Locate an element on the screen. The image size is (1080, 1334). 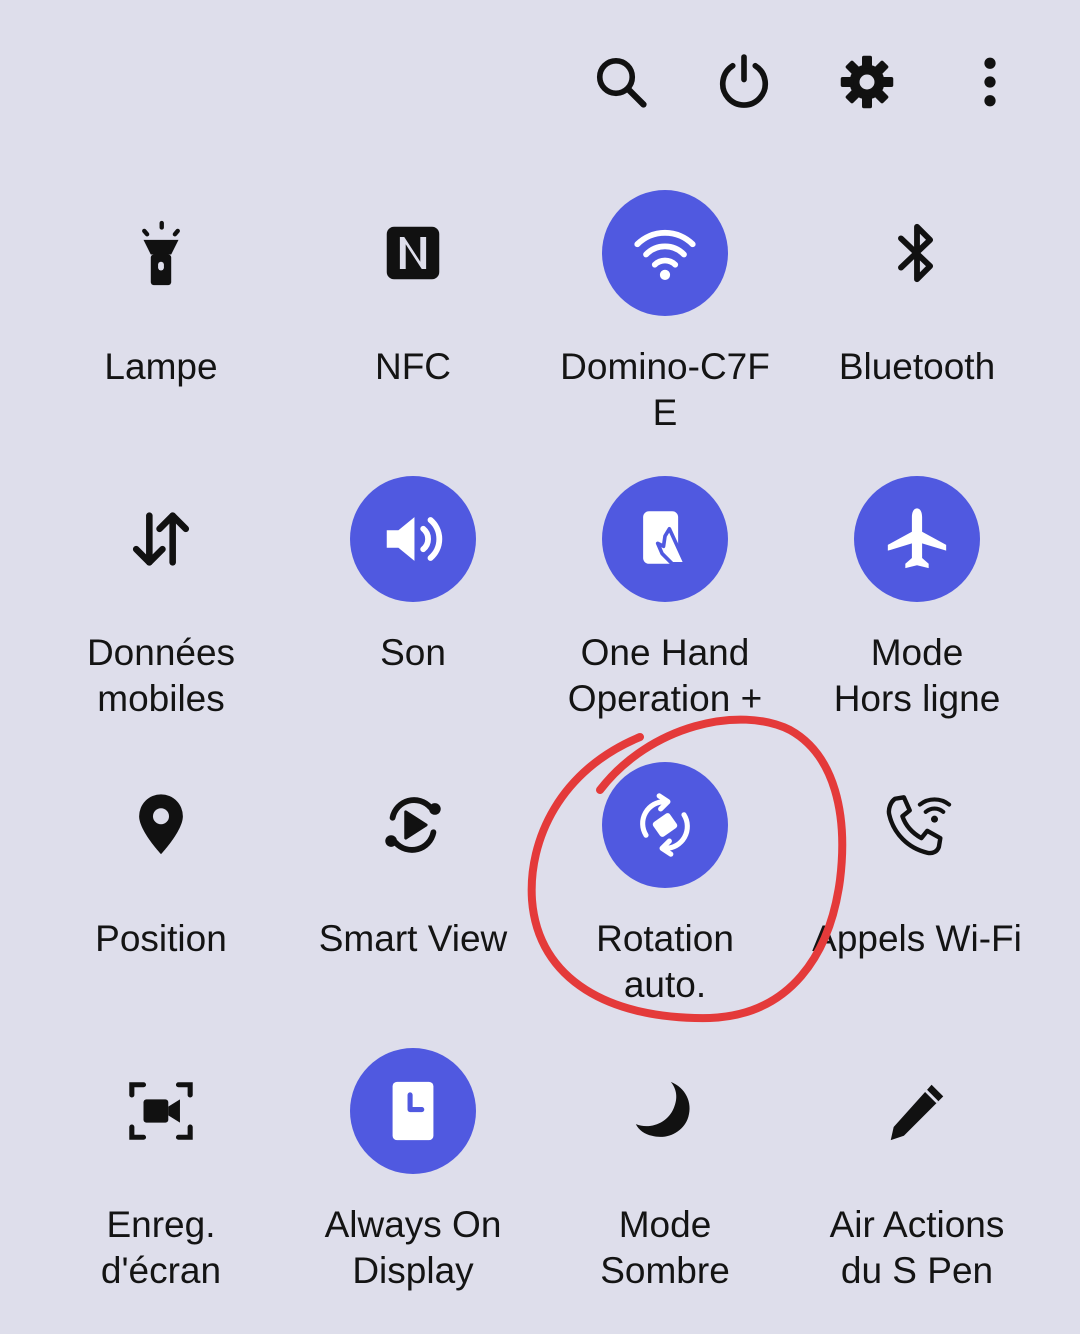
always-on-display-icon is located at coordinates (413, 1111).